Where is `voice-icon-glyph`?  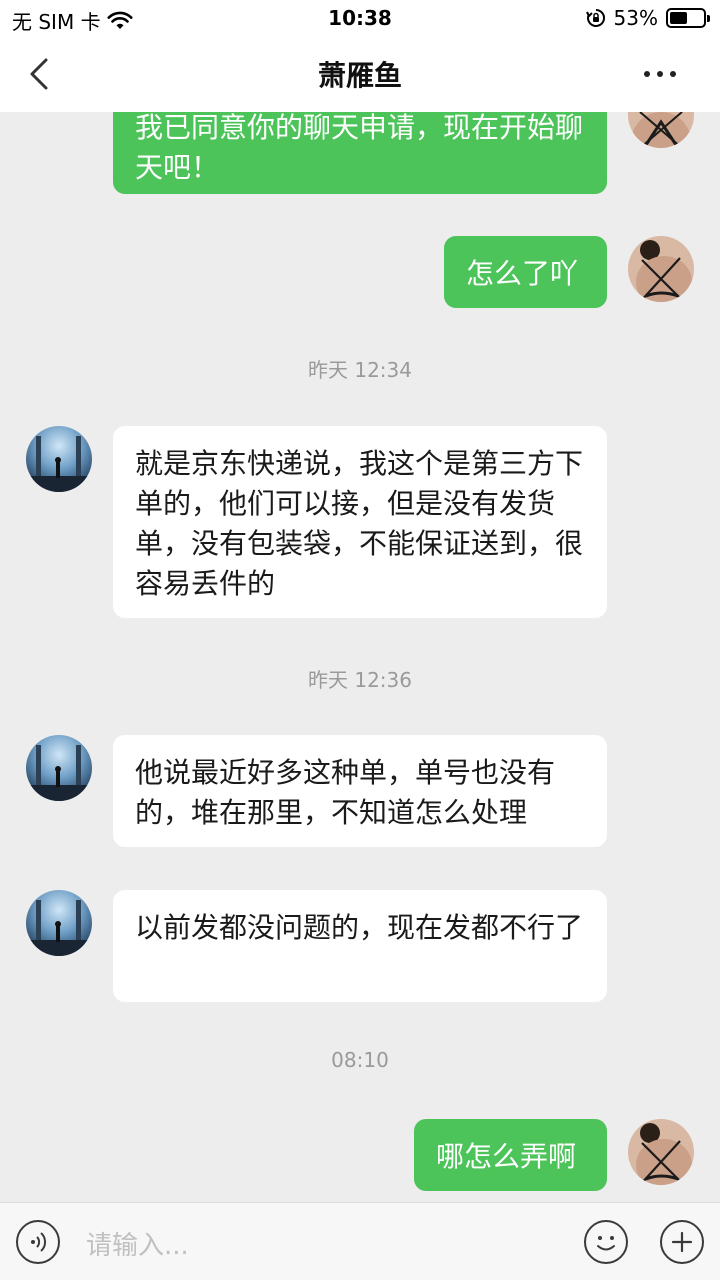 voice-icon-glyph is located at coordinates (39, 1242).